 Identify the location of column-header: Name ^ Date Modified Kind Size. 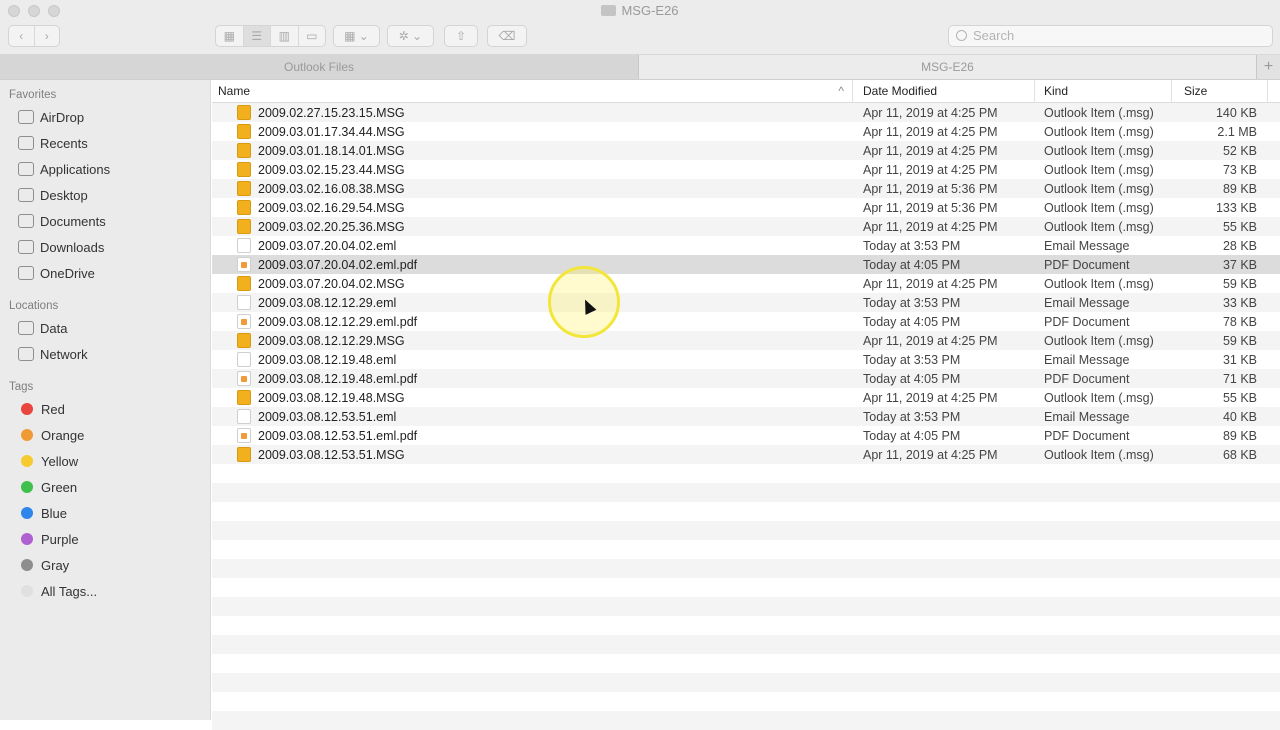
(746, 91).